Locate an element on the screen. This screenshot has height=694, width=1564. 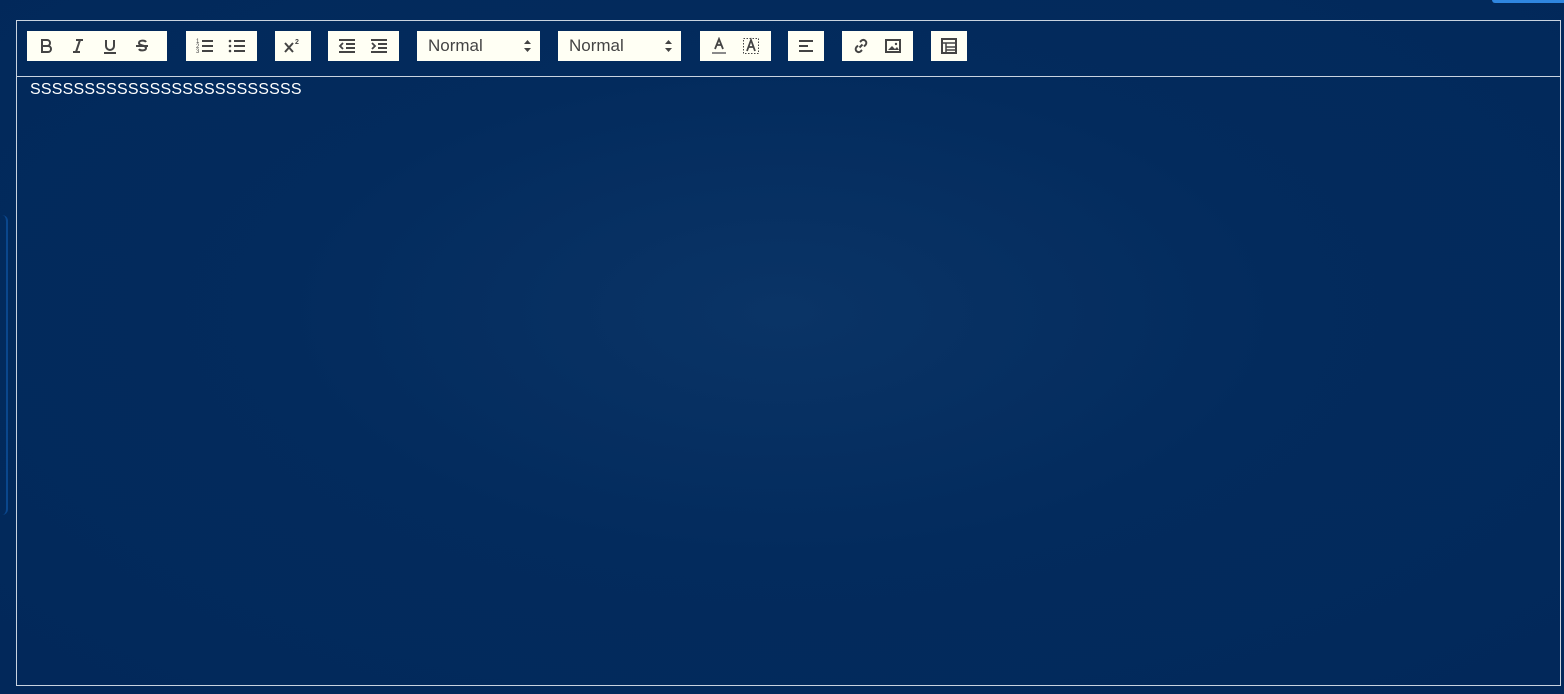
align-left-button is located at coordinates (806, 46).